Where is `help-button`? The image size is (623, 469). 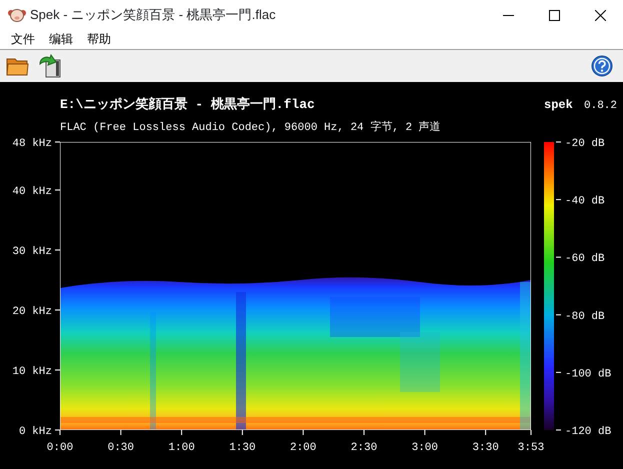 help-button is located at coordinates (602, 66).